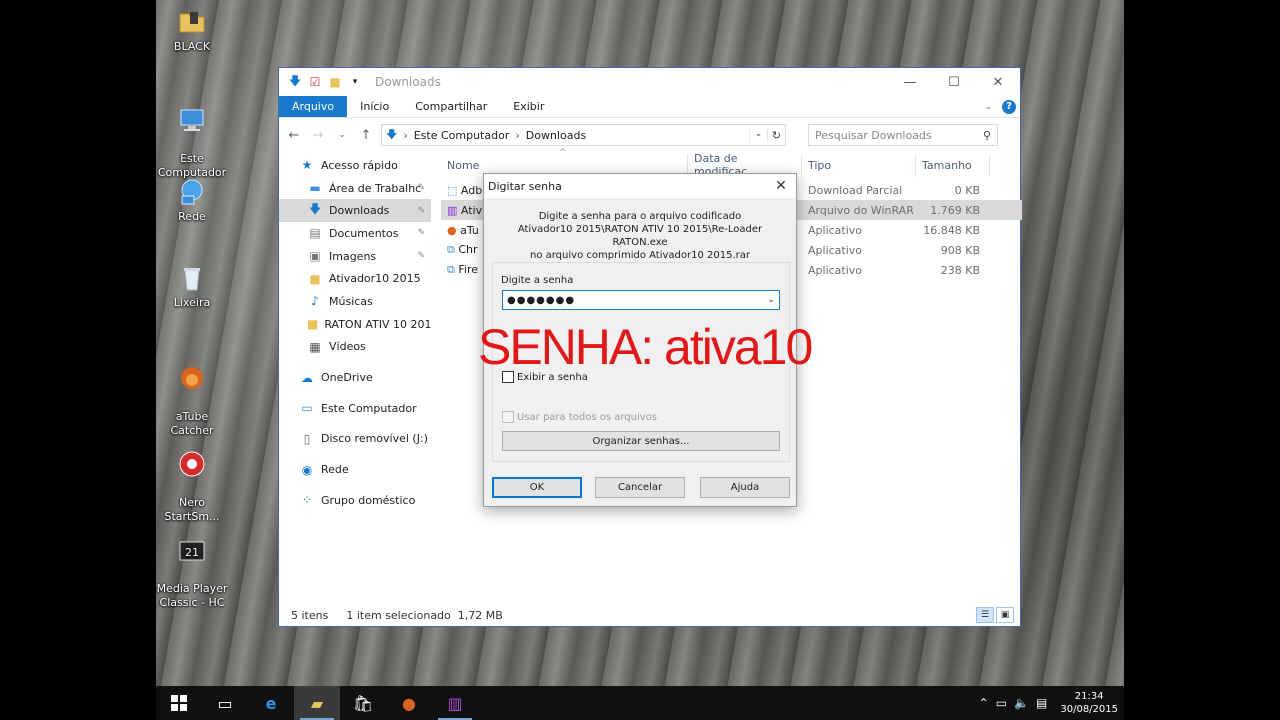 Image resolution: width=1280 pixels, height=720 pixels. What do you see at coordinates (859, 165) in the screenshot?
I see `column-type: Tipo` at bounding box center [859, 165].